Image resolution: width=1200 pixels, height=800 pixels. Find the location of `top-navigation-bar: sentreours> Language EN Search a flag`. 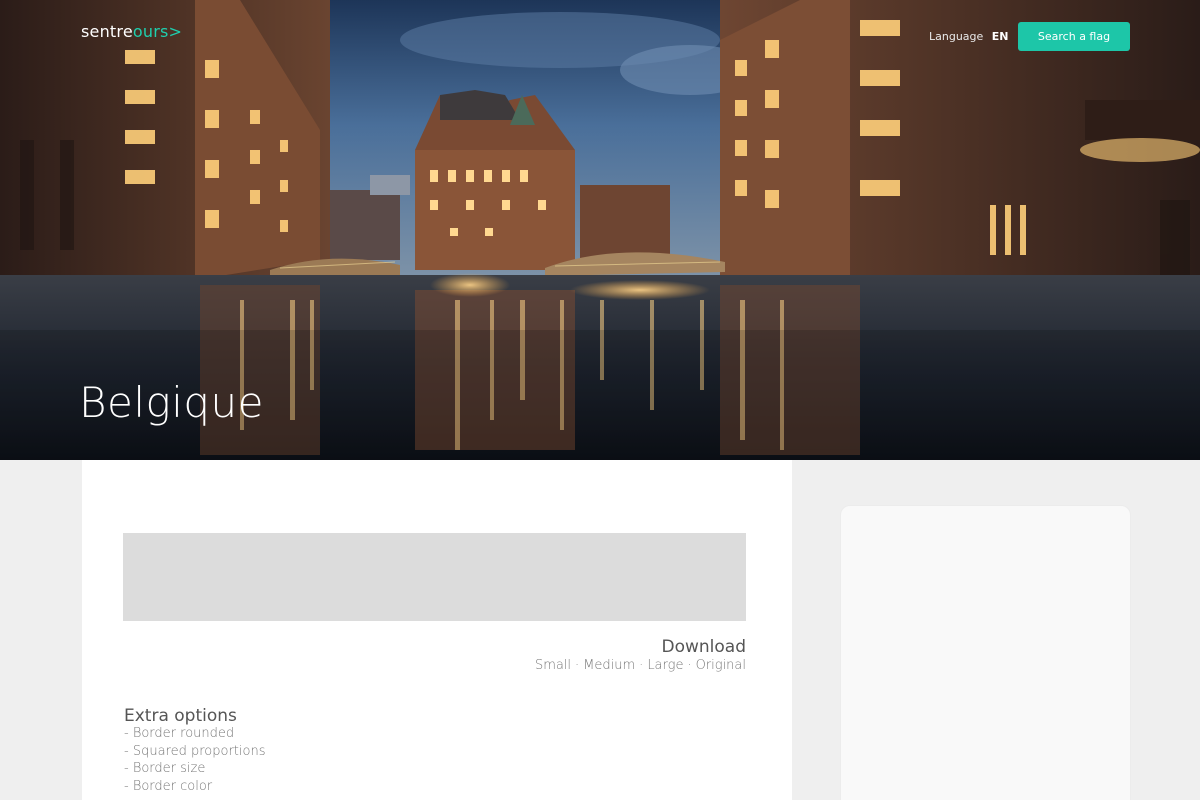

top-navigation-bar: sentreours> Language EN Search a flag is located at coordinates (600, 40).